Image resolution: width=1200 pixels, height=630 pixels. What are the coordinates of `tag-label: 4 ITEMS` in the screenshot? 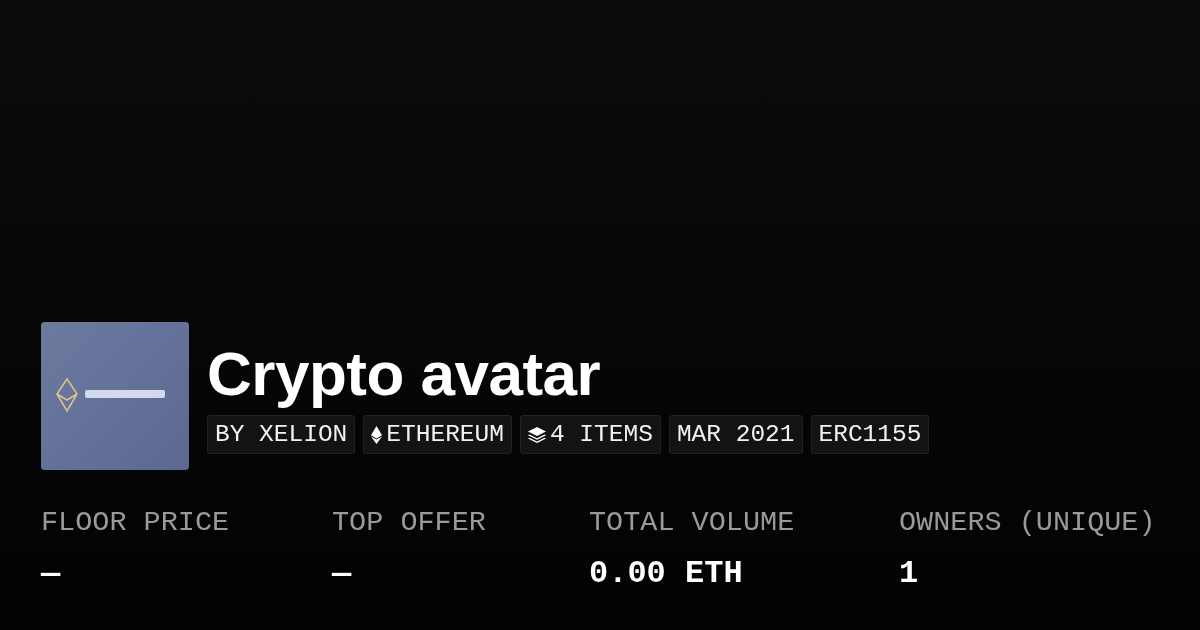 It's located at (601, 434).